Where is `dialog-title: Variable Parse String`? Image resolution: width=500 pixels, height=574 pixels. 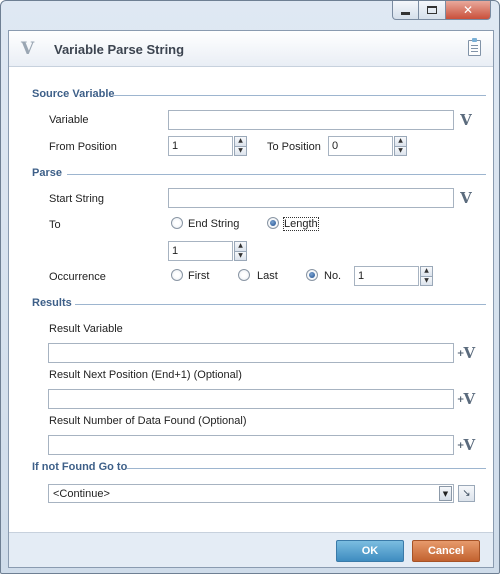 dialog-title: Variable Parse String is located at coordinates (119, 49).